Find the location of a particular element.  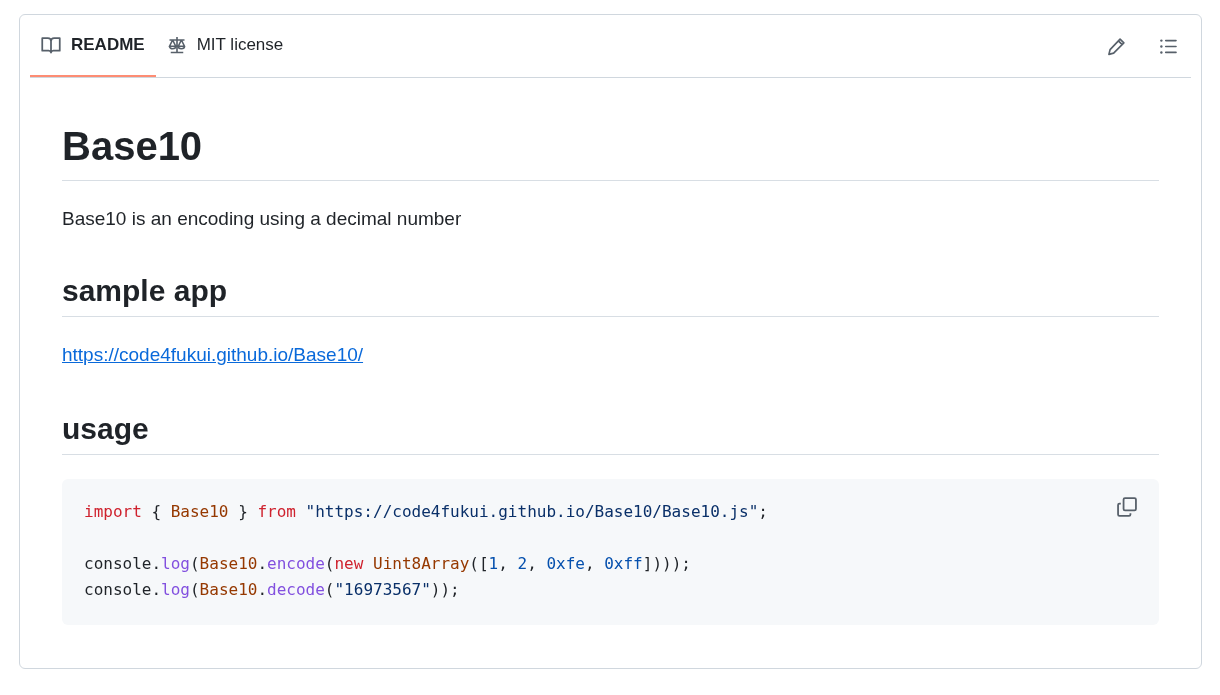

copy-button is located at coordinates (1127, 507).